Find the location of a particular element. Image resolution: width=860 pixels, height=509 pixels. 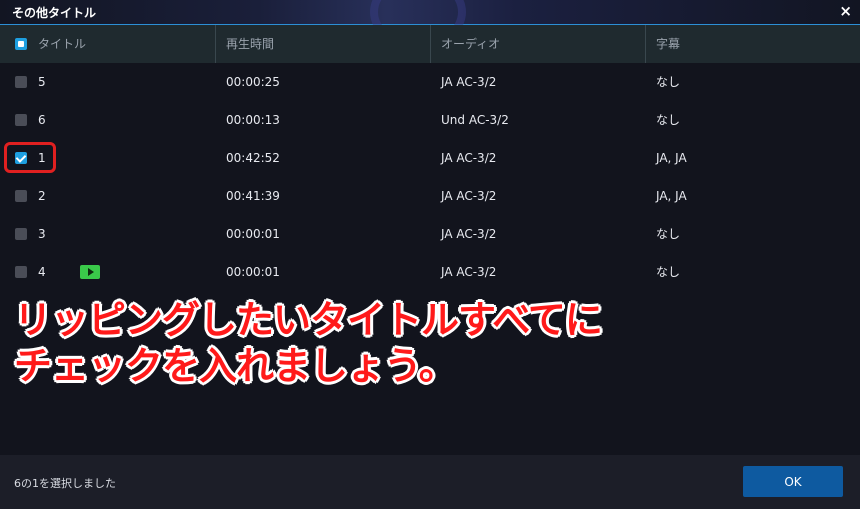

table-row: 5 00:00:25 JA AC-3/2 なし is located at coordinates (430, 82).